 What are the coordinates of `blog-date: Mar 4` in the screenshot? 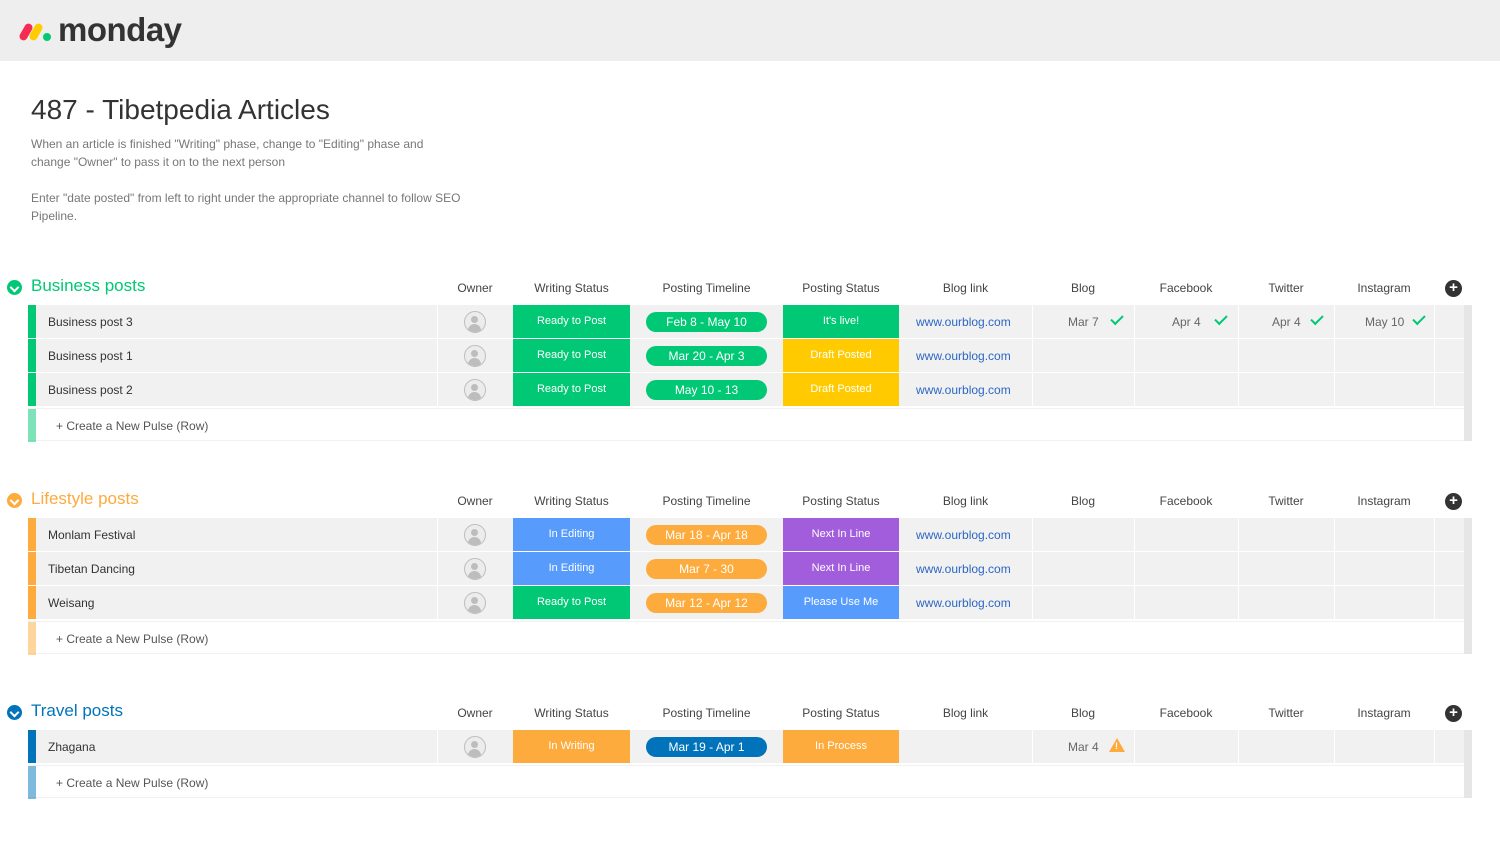 It's located at (1083, 747).